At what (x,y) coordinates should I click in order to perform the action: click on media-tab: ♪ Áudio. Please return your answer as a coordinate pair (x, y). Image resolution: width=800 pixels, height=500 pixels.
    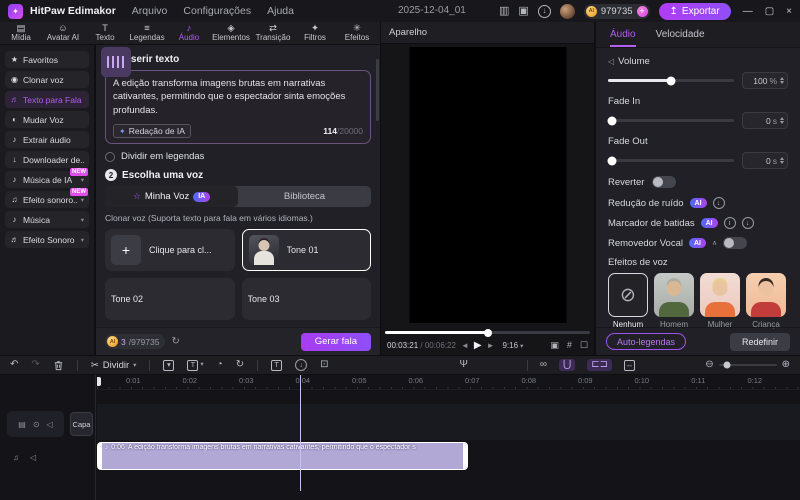
    Looking at the image, I should click on (189, 33).